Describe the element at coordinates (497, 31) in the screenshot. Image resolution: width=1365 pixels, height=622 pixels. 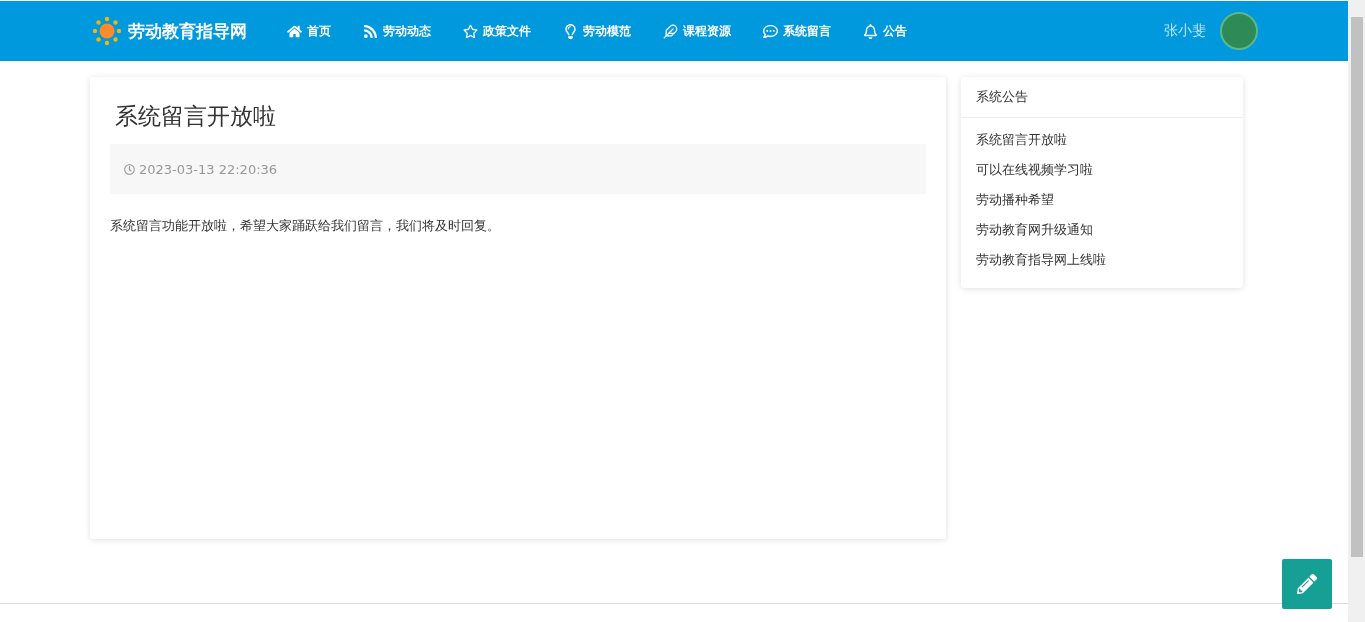
I see `nav-link: 政策文件` at that location.